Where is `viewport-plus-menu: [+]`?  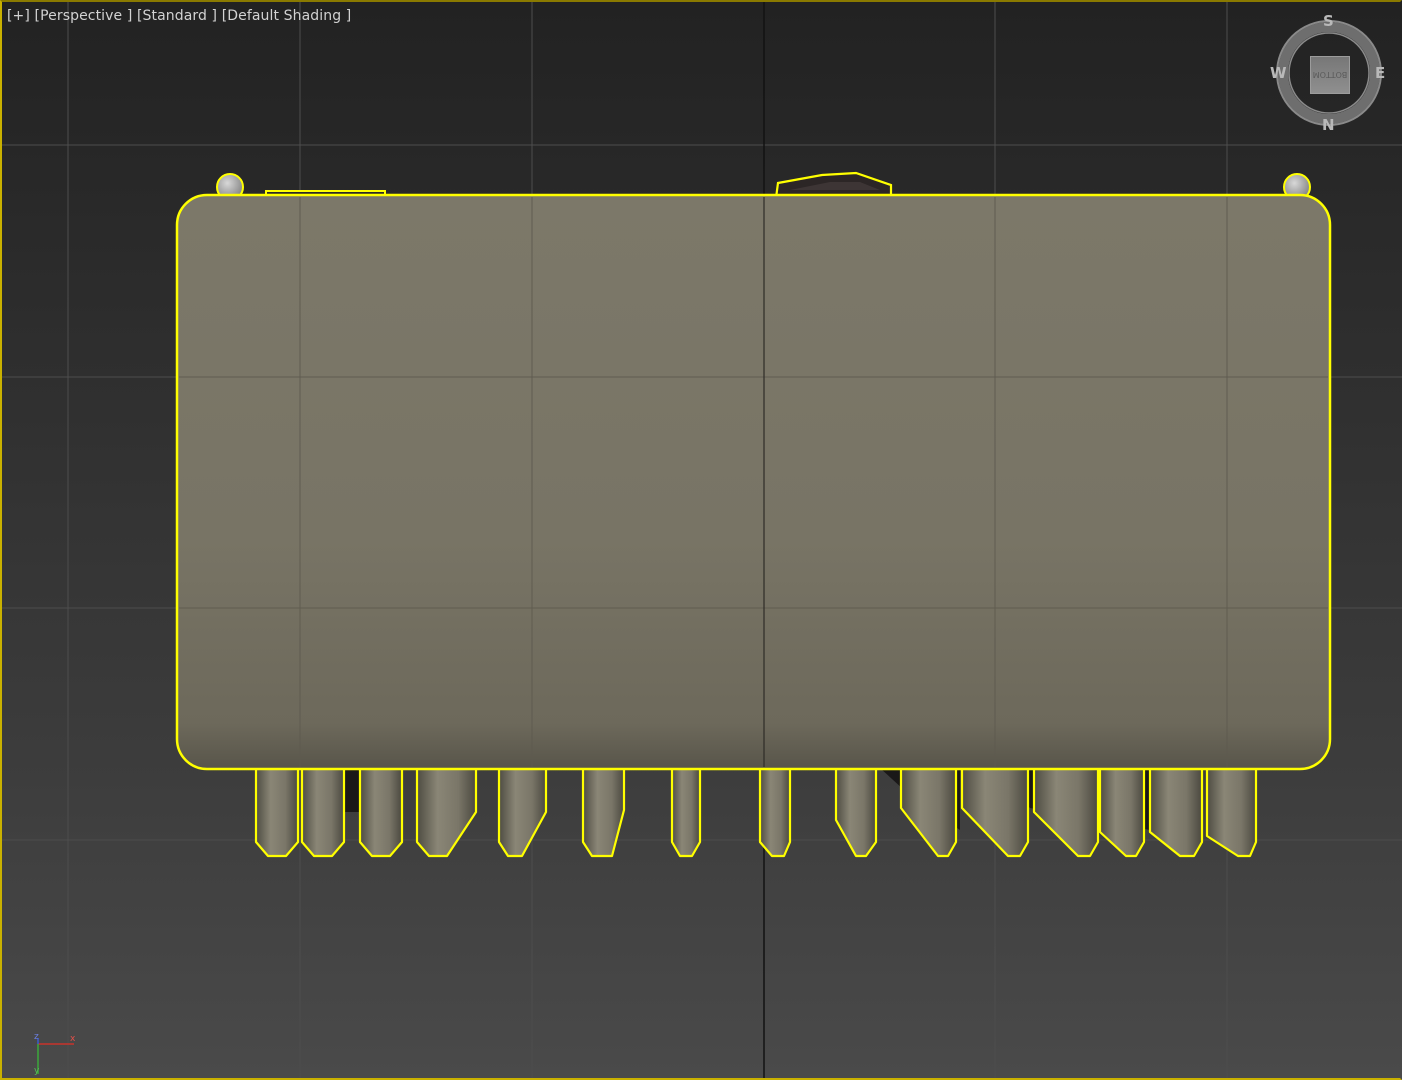 viewport-plus-menu: [+] is located at coordinates (18, 16).